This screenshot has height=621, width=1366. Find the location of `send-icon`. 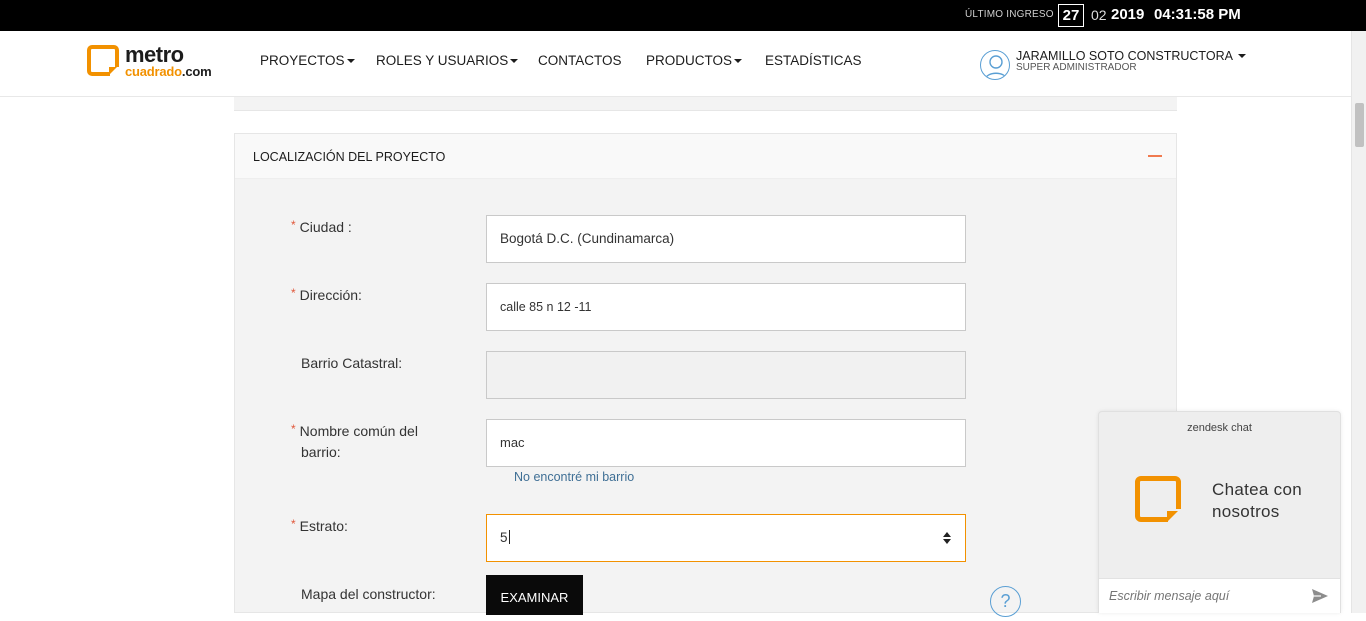

send-icon is located at coordinates (1320, 596).